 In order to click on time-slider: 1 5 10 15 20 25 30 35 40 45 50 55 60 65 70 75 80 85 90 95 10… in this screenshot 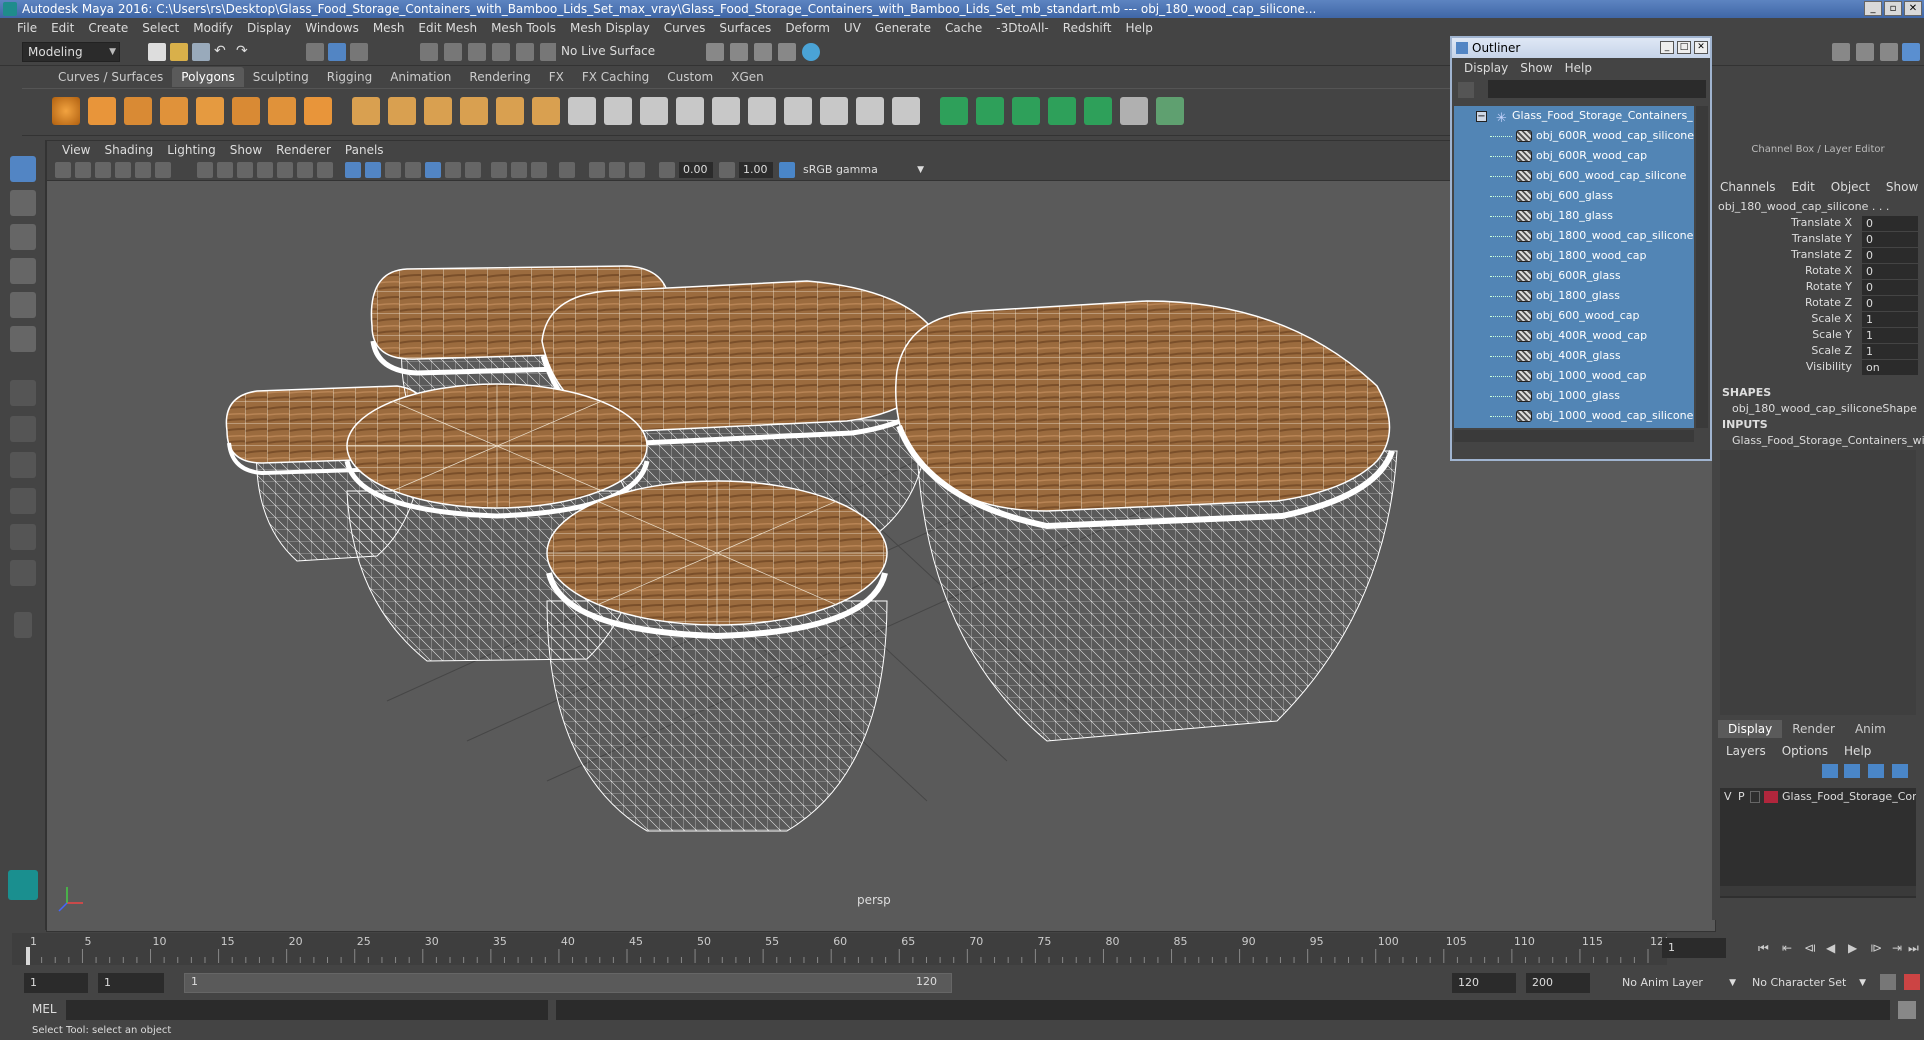, I will do `click(841, 949)`.